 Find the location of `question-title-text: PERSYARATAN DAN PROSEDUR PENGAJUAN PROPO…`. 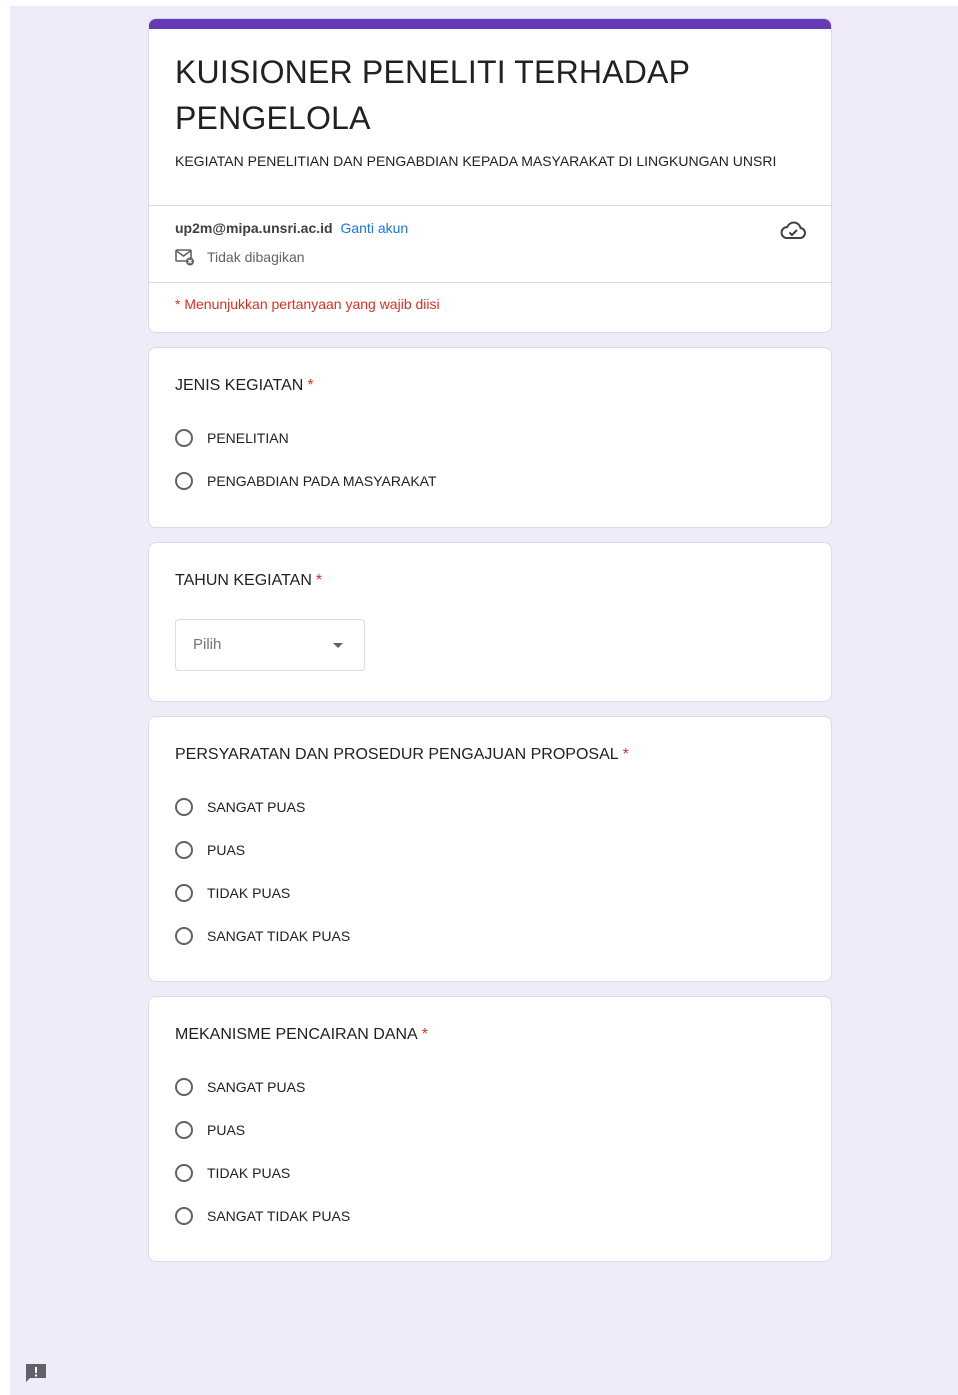

question-title-text: PERSYARATAN DAN PROSEDUR PENGAJUAN PROPO… is located at coordinates (397, 754).